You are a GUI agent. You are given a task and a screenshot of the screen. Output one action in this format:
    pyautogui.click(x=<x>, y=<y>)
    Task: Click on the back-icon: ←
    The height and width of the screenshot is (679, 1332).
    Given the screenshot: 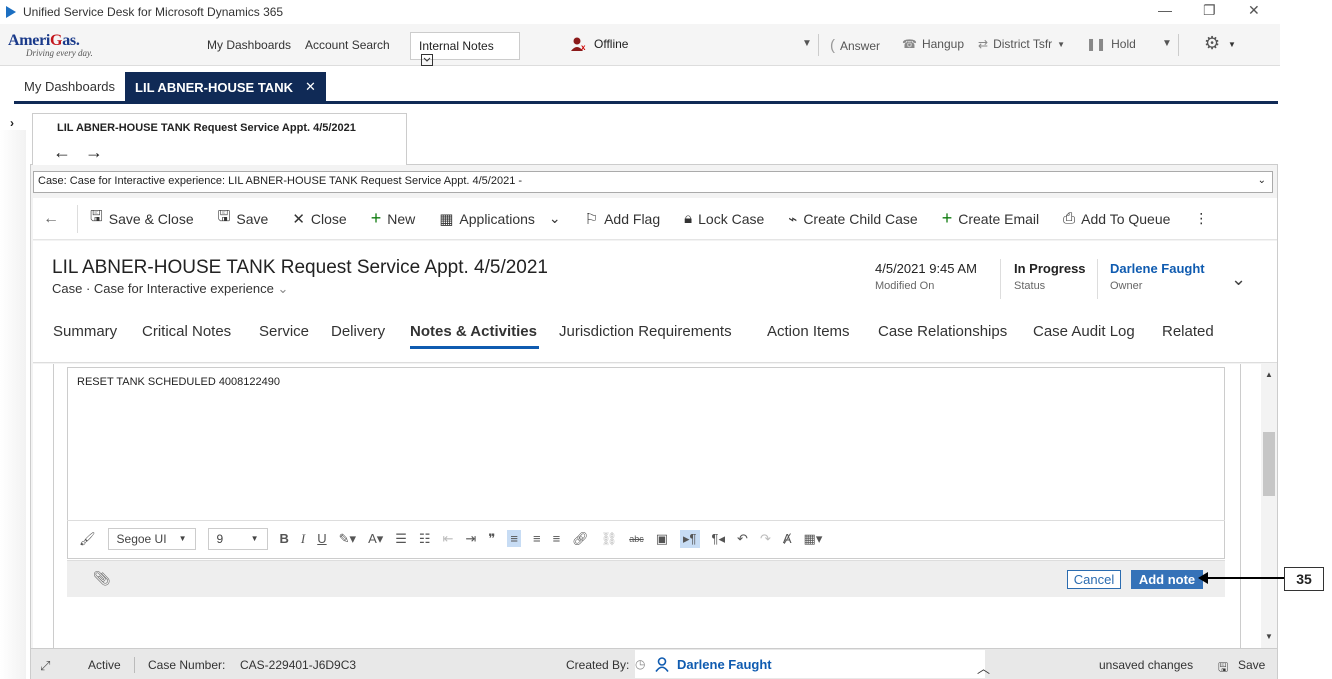 What is the action you would take?
    pyautogui.click(x=51, y=219)
    